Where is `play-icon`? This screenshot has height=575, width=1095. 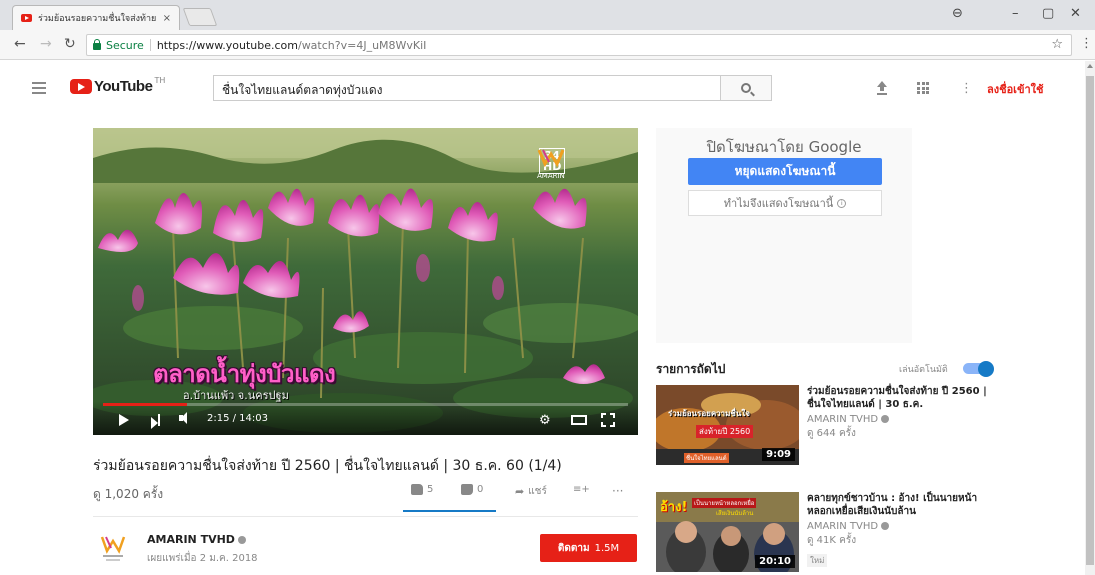 play-icon is located at coordinates (124, 420).